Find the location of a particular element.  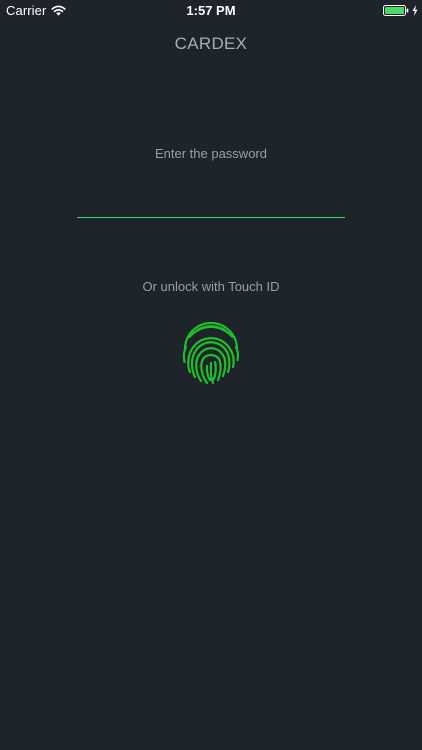

status-bar: Carrier 1:57 PM is located at coordinates (211, 11).